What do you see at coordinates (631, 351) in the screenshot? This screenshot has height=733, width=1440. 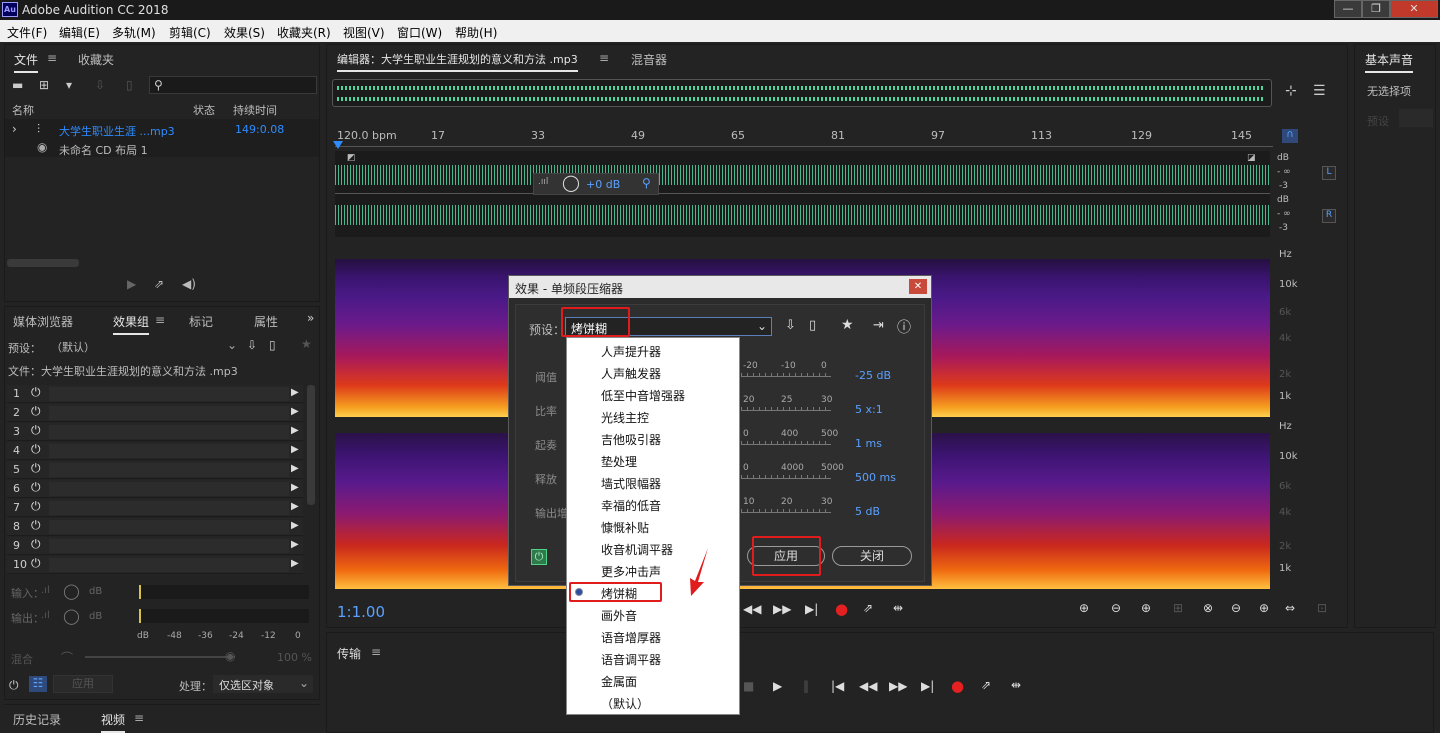 I see `preset-option: 人声提升器` at bounding box center [631, 351].